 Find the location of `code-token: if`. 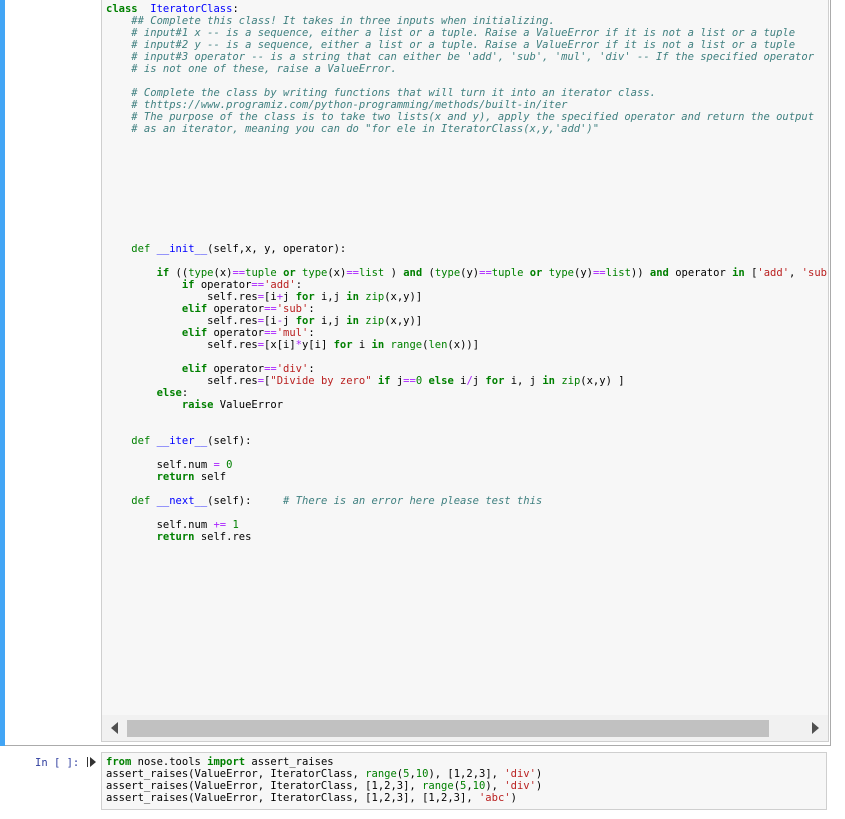

code-token: if is located at coordinates (163, 273).